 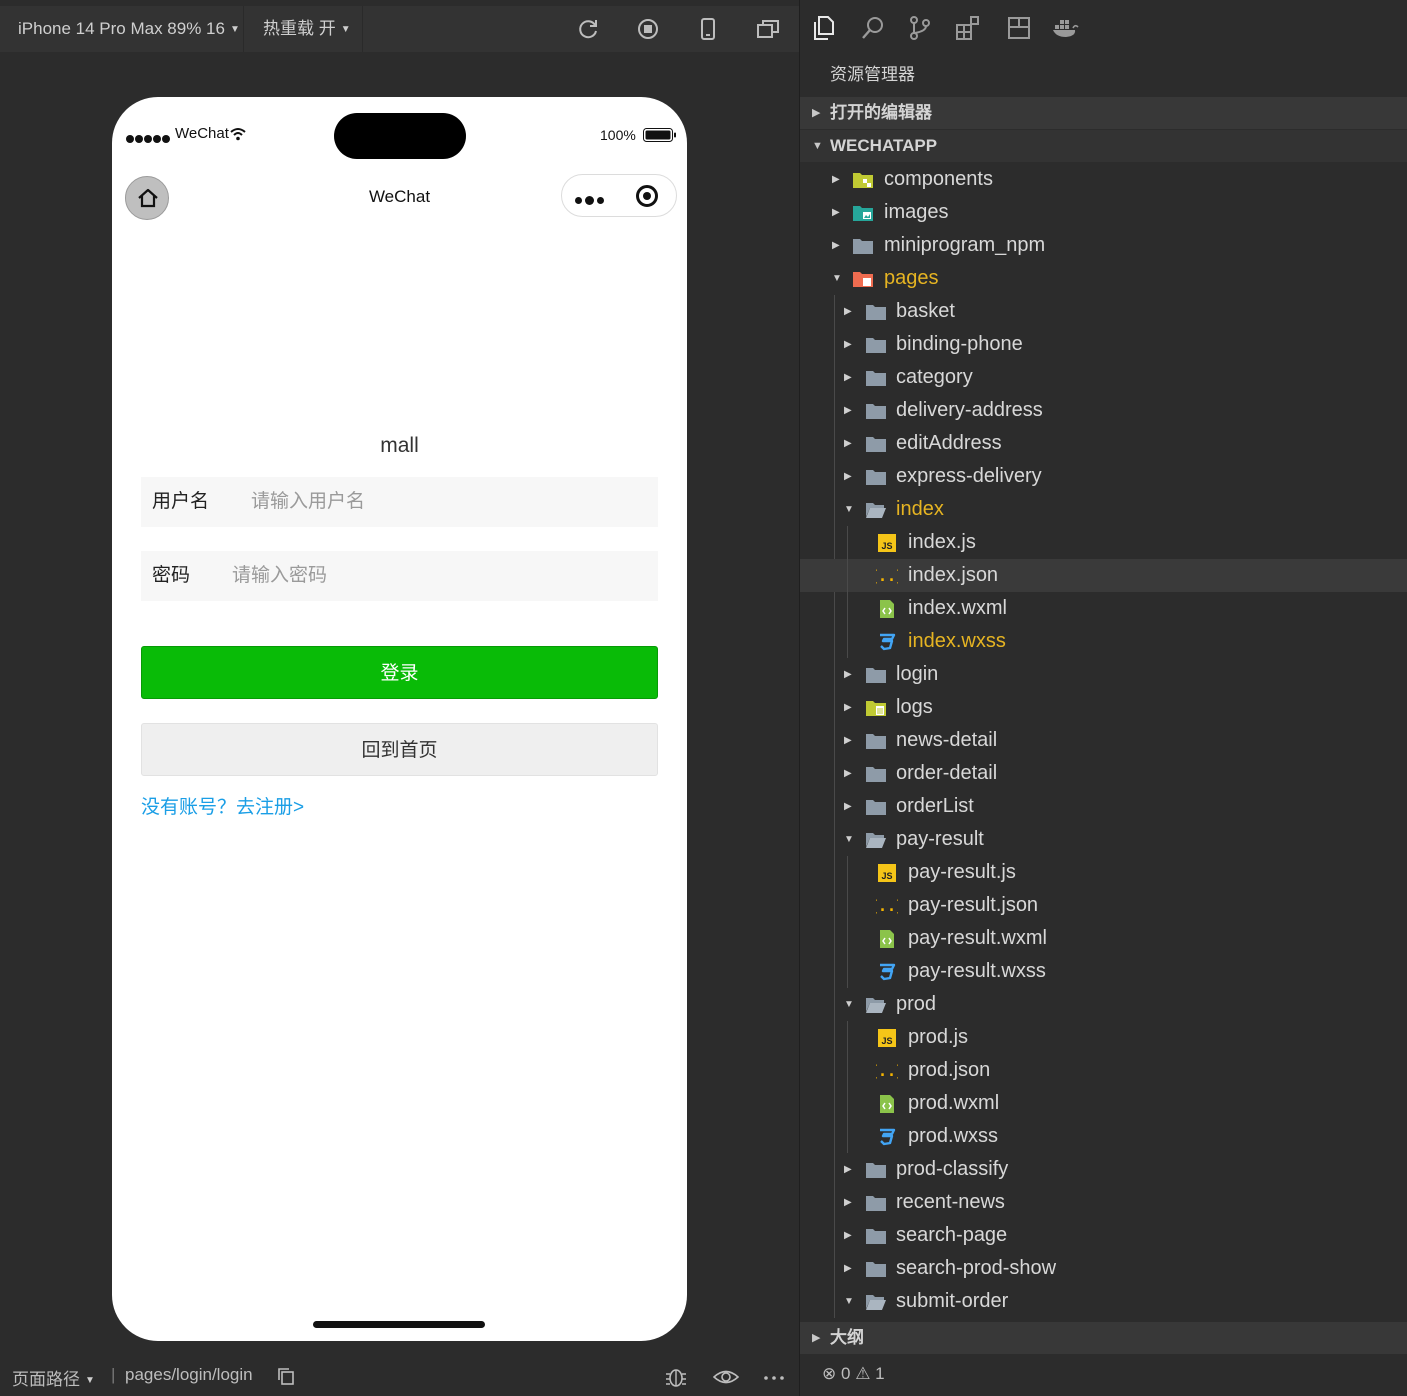 I want to click on tree-item-label: login, so click(x=917, y=674).